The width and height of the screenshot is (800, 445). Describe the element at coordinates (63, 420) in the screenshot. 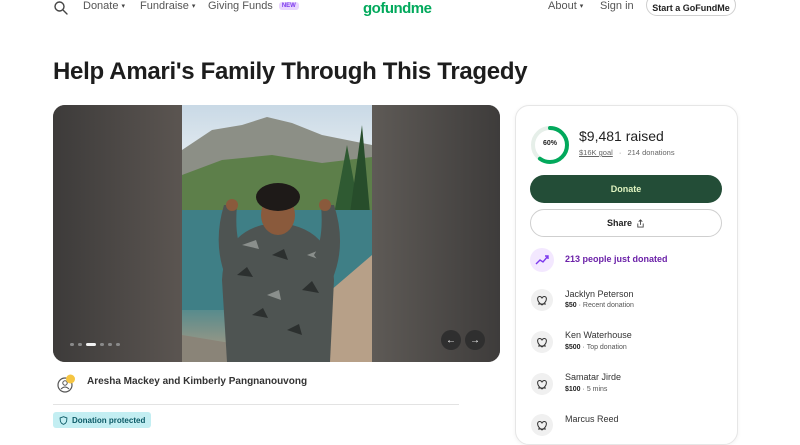

I see `shield-icon` at that location.